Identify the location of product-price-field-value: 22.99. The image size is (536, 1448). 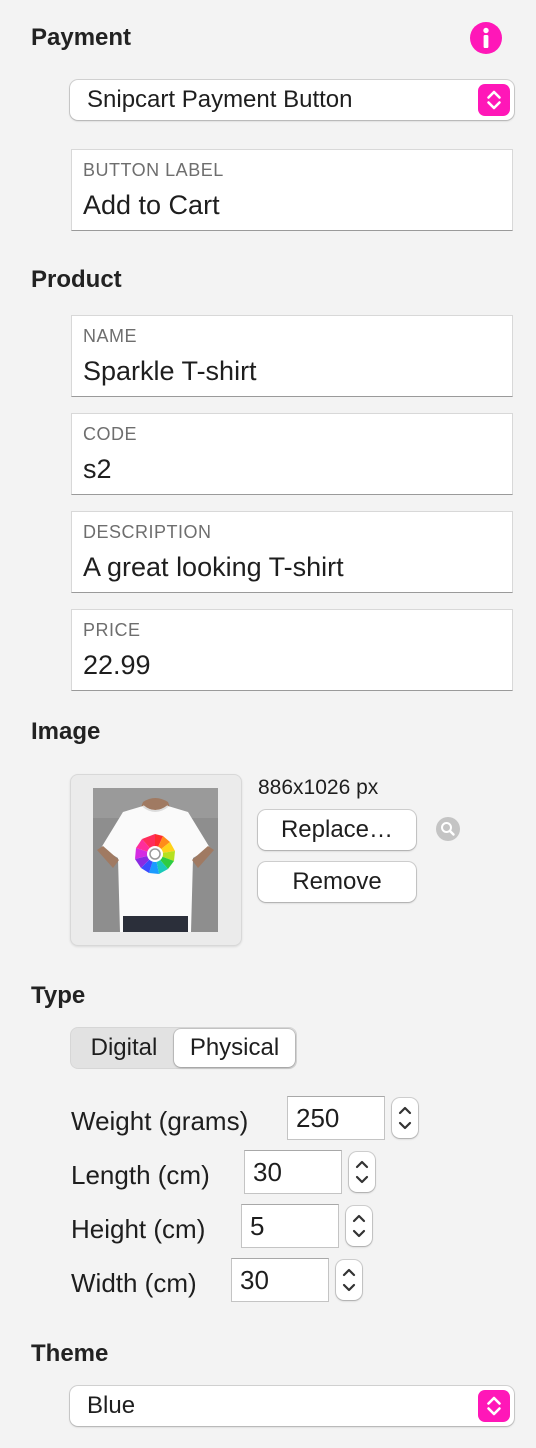
(117, 665).